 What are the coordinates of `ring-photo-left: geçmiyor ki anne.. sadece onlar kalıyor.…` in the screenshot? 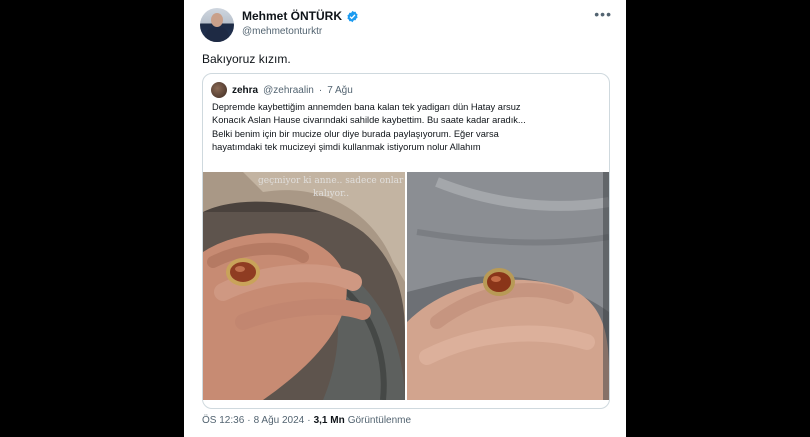 It's located at (304, 286).